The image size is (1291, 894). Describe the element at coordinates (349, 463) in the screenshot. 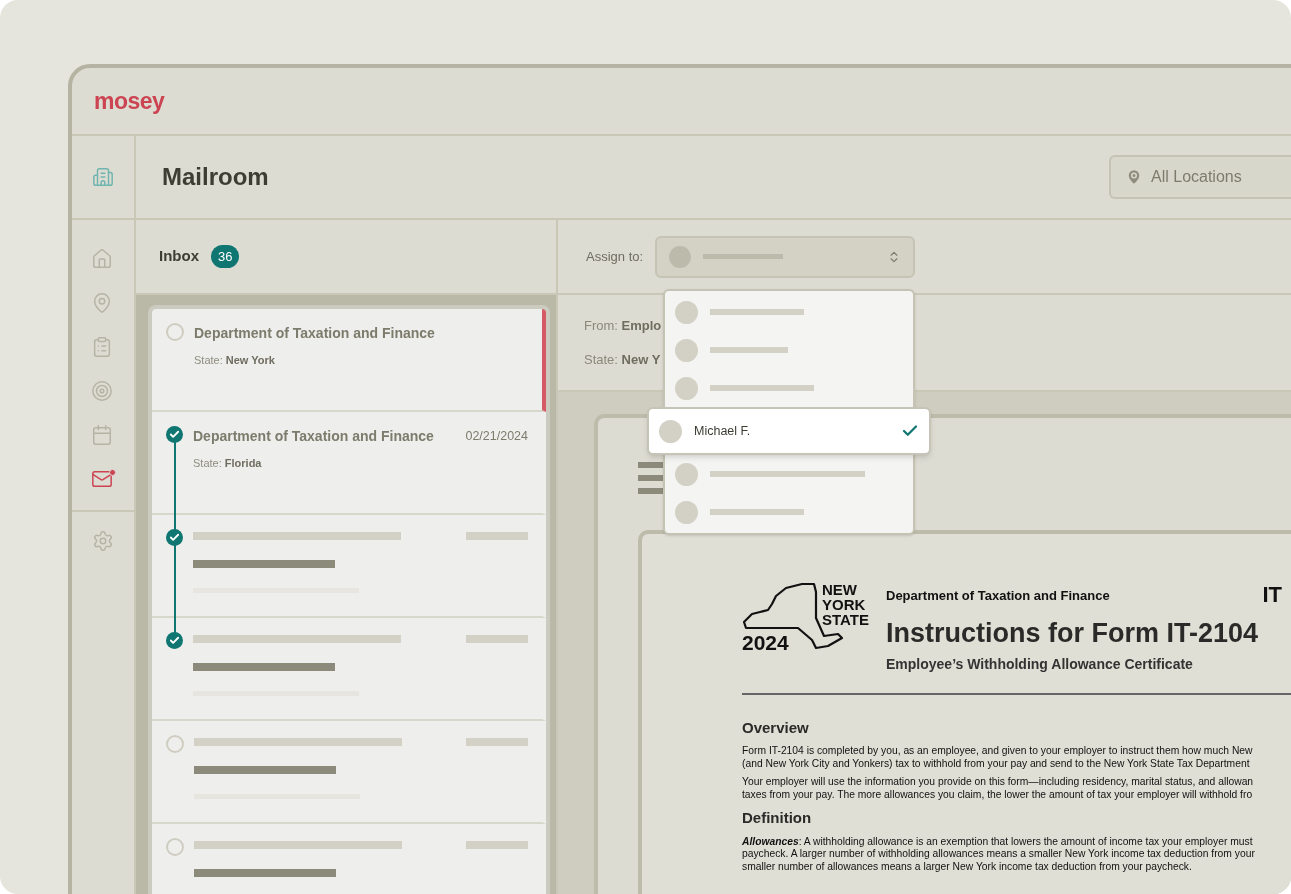

I see `message-card: Department of Taxation and Finance 02/21/2024 State: Florida` at that location.